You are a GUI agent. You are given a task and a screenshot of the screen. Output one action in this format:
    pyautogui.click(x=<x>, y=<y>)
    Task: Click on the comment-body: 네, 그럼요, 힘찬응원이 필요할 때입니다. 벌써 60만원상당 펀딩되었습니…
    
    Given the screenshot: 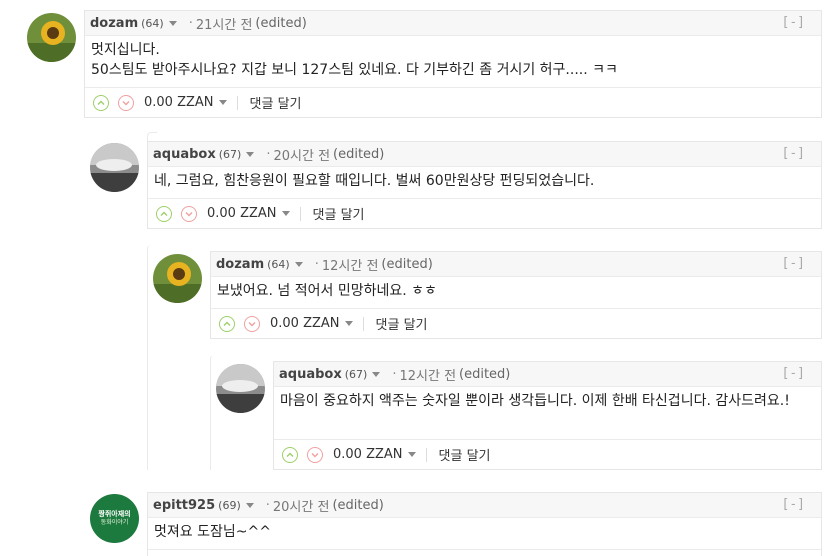 What is the action you would take?
    pyautogui.click(x=484, y=179)
    